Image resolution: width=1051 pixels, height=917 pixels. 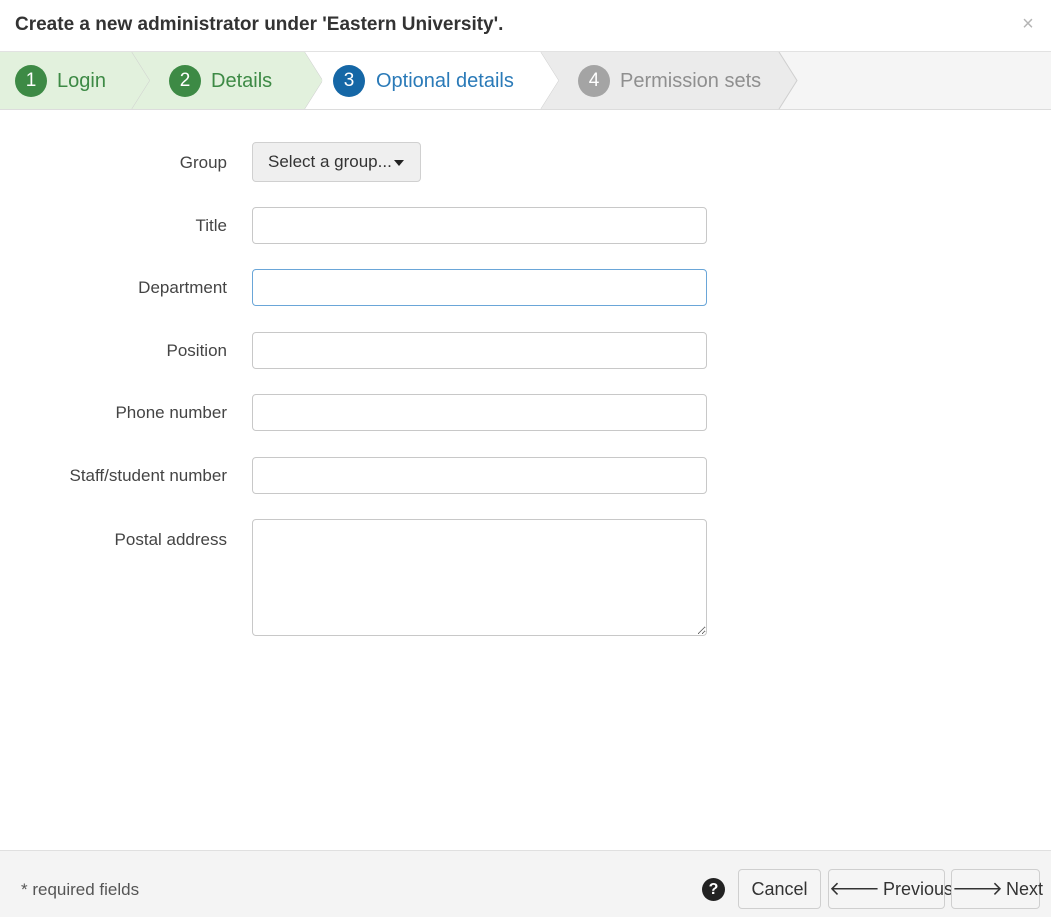 I want to click on step-label: Details, so click(x=242, y=81).